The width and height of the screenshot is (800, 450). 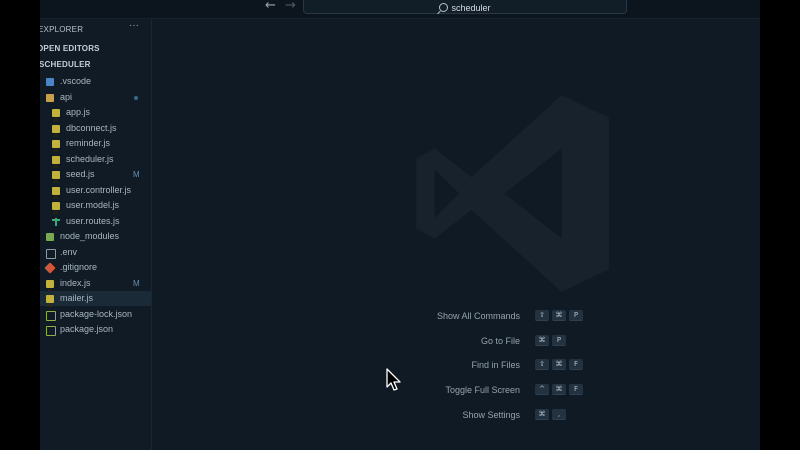 What do you see at coordinates (471, 8) in the screenshot?
I see `search-text: scheduler` at bounding box center [471, 8].